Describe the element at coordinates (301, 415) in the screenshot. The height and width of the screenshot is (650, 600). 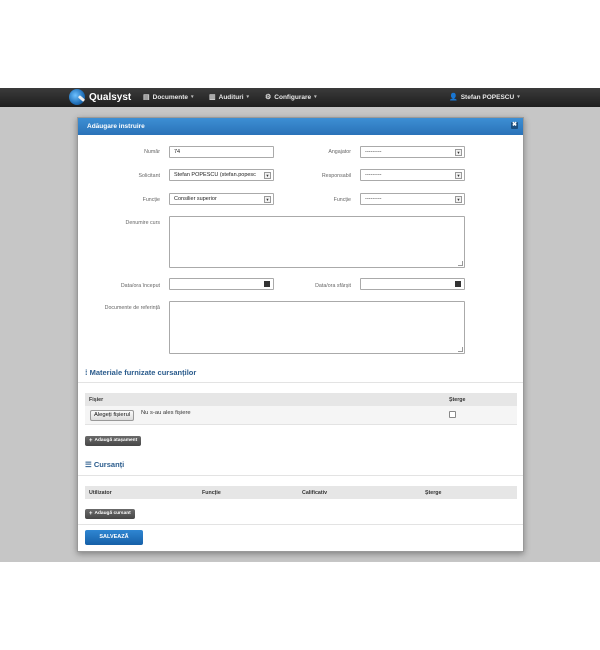
I see `table-row: Alegeți fișierul Nu s-au ales fișiere` at that location.